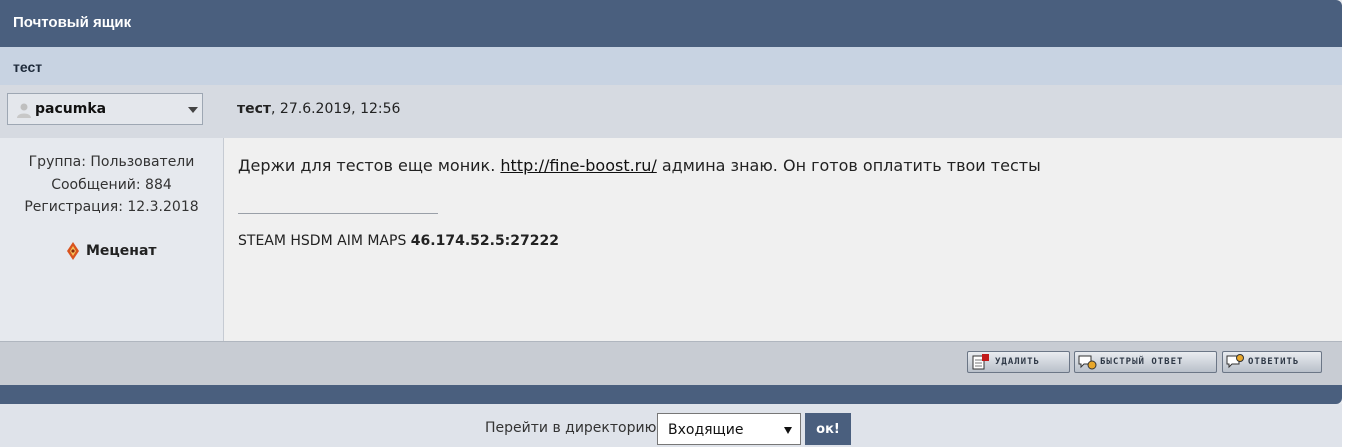  I want to click on goto-folder-label: Перейти в директорию:, so click(573, 428).